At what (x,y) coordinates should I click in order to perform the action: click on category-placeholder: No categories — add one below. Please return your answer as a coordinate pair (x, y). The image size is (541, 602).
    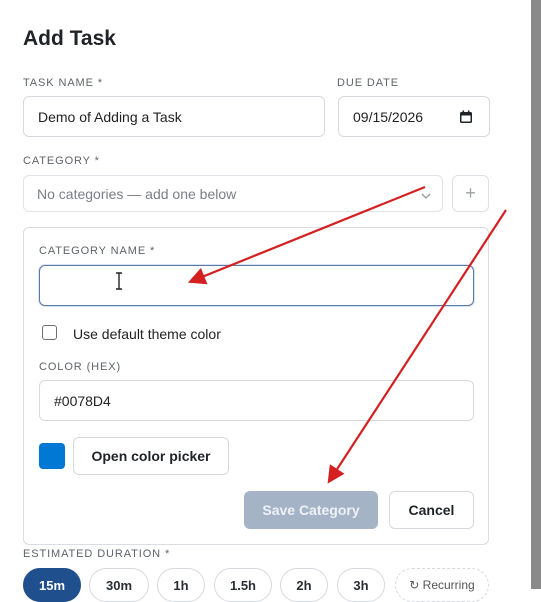
    Looking at the image, I should click on (137, 193).